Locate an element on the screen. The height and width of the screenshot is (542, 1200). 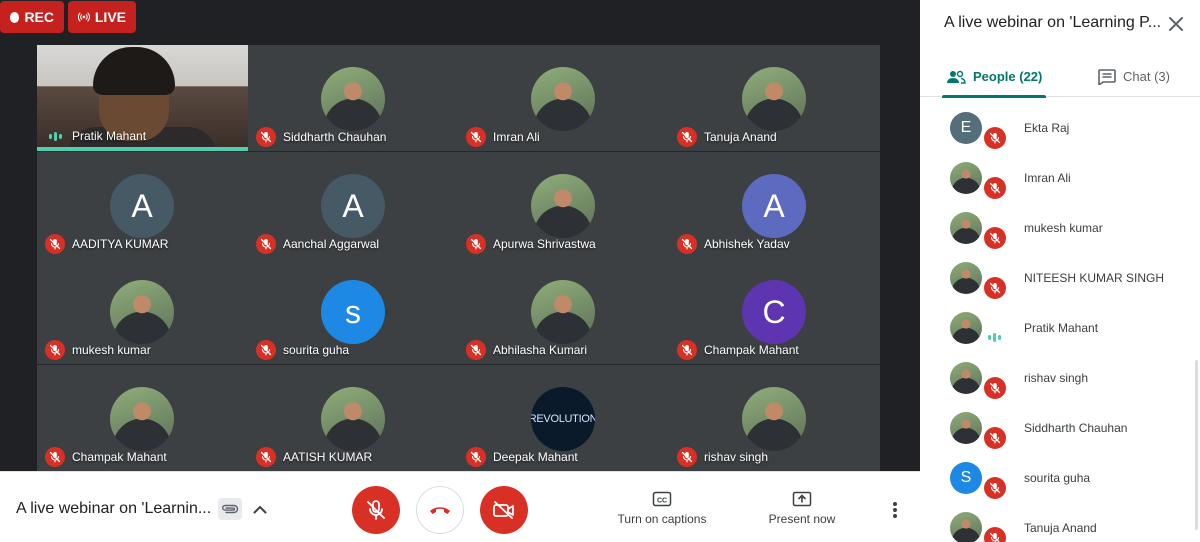
participant-name: Tanuja Anand is located at coordinates (740, 137).